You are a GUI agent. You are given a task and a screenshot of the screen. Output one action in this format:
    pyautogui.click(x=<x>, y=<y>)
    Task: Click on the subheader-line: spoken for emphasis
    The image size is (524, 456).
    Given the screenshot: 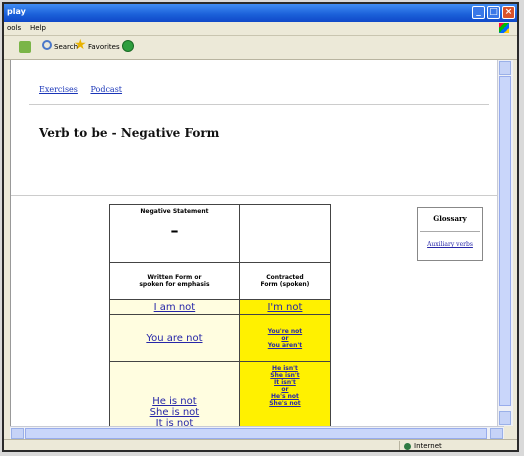 What is the action you would take?
    pyautogui.click(x=174, y=284)
    